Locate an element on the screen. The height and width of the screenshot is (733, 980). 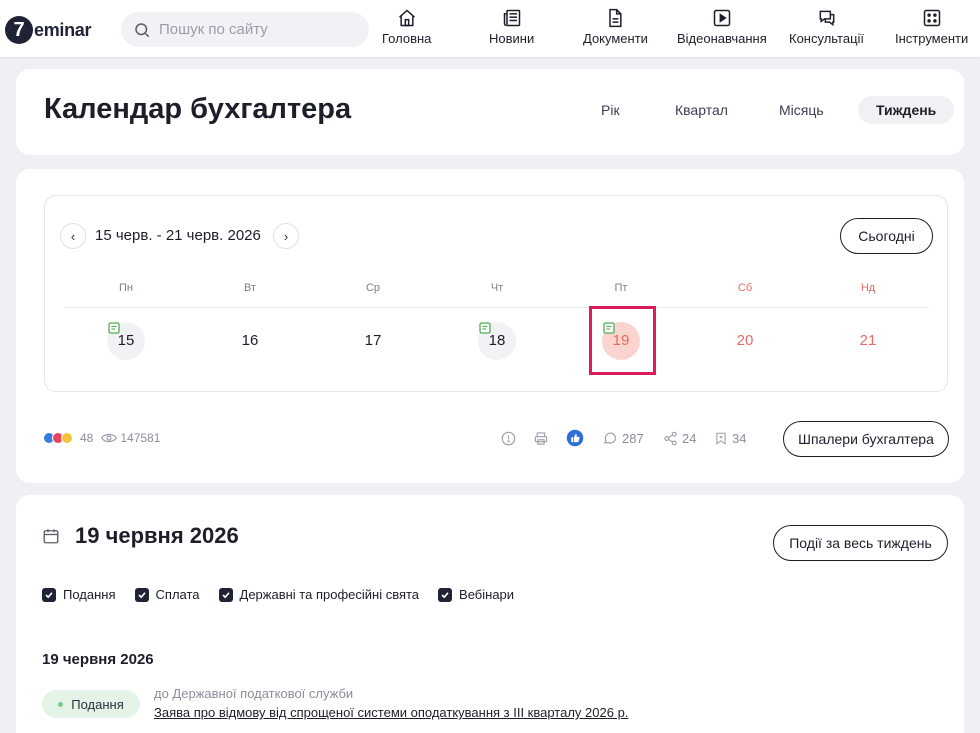
calendar-icon is located at coordinates (51, 536).